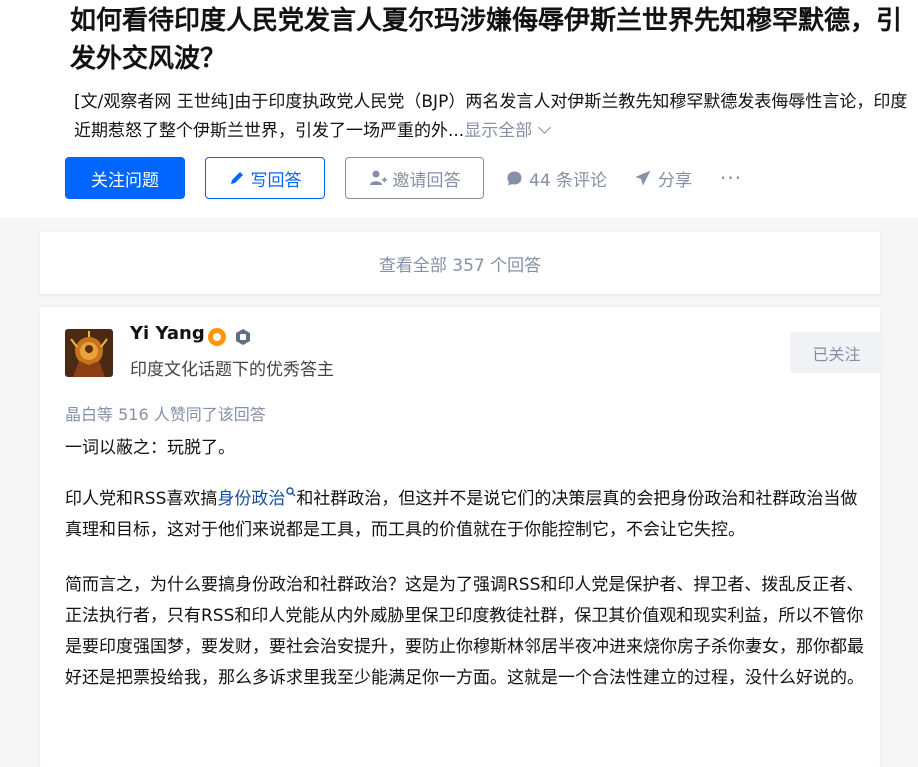 The height and width of the screenshot is (767, 918). I want to click on view-all-answers-button: 查看全部 357 个回答, so click(460, 263).